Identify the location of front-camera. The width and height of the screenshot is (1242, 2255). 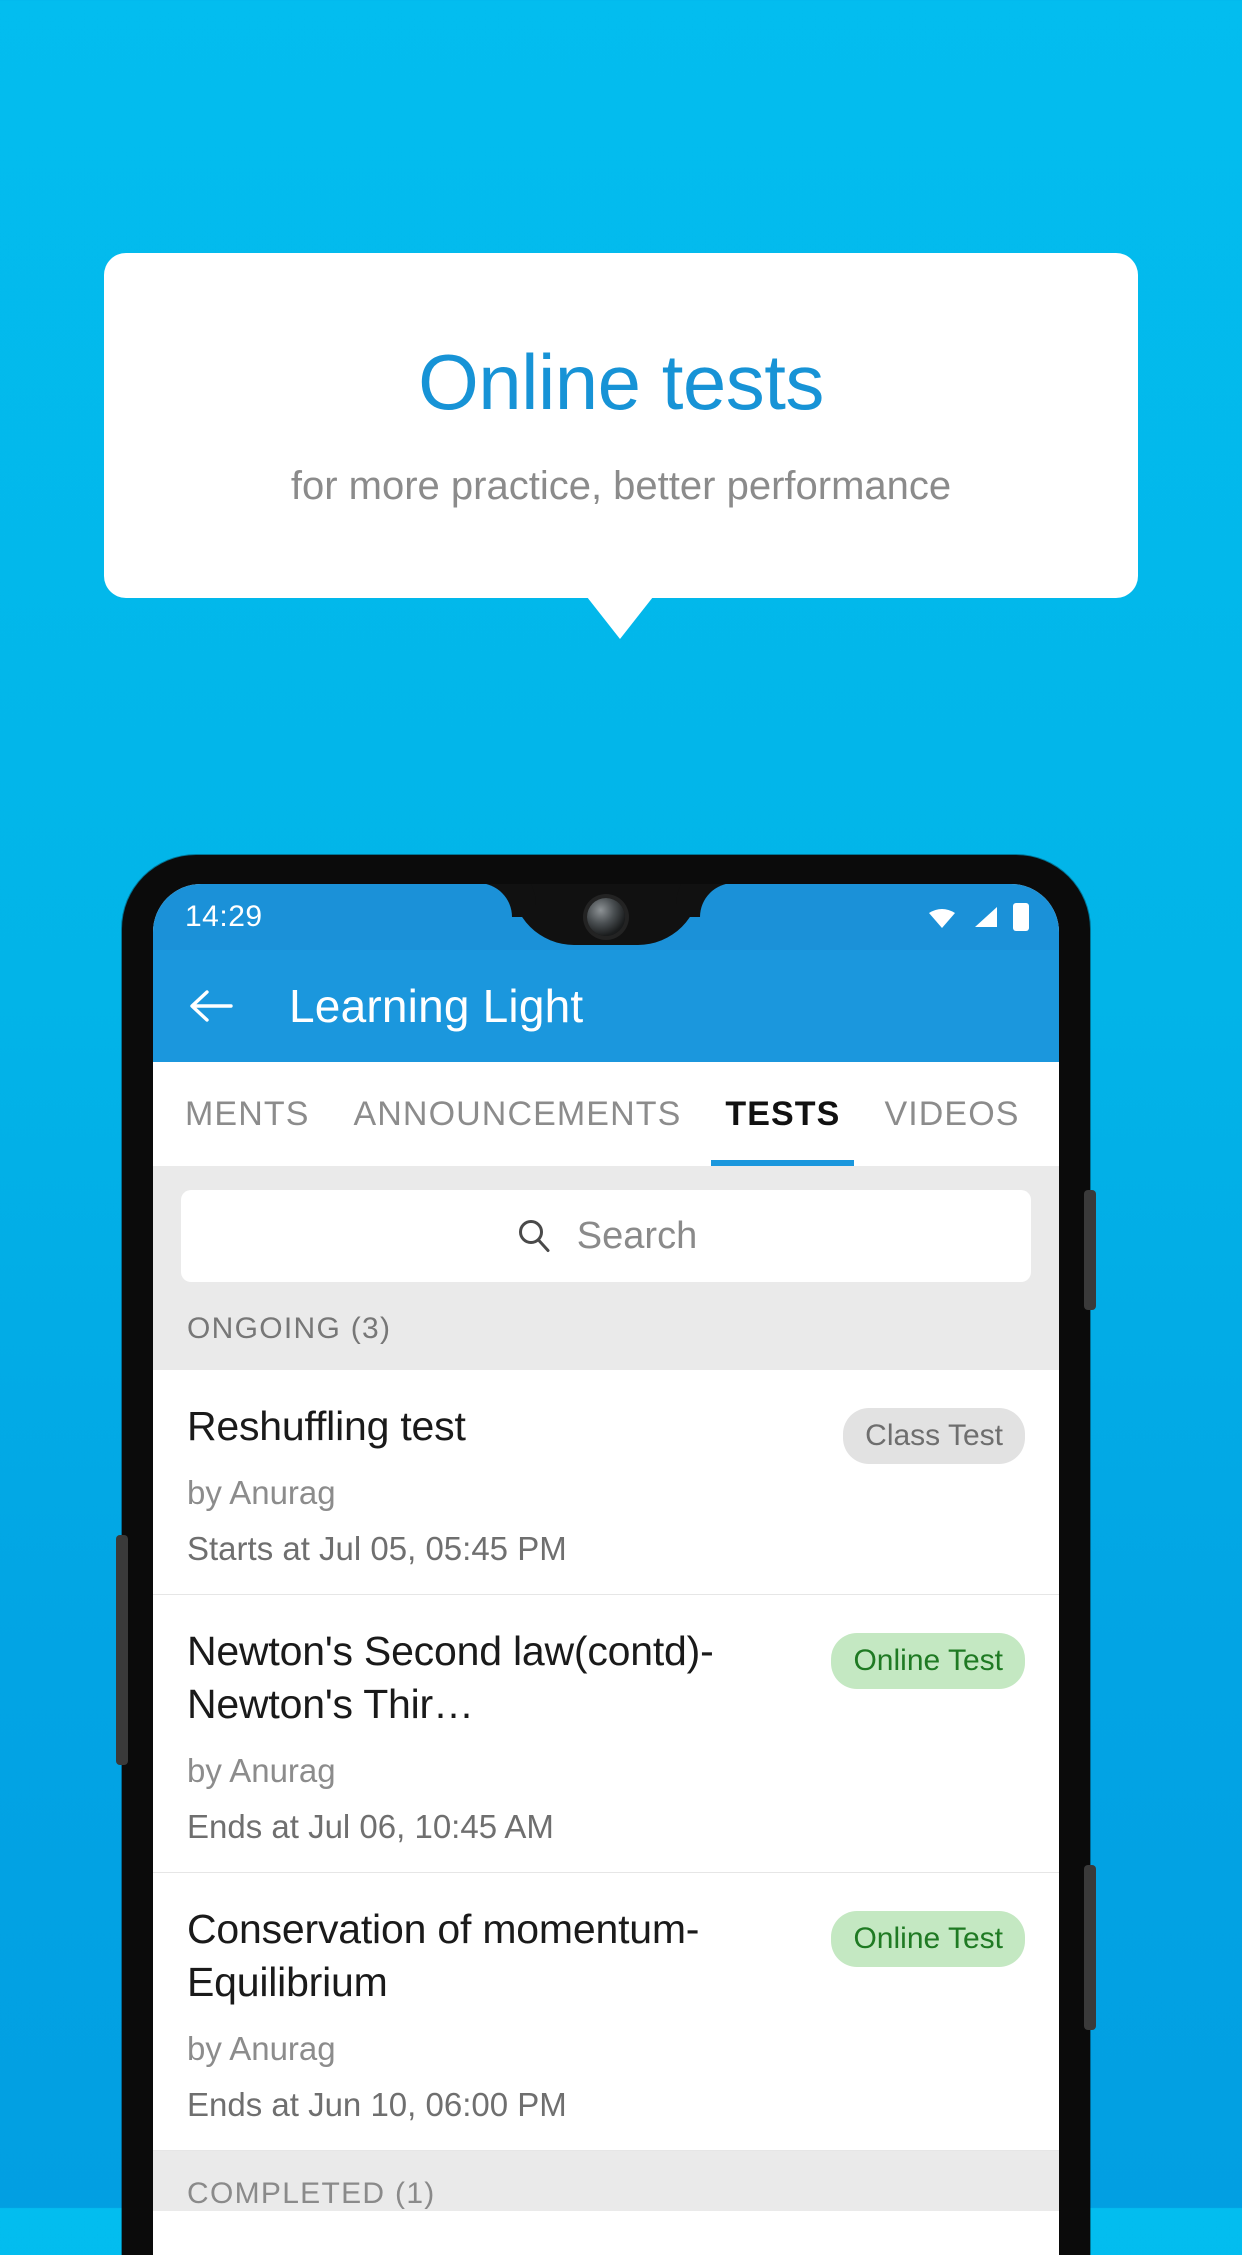
(606, 917).